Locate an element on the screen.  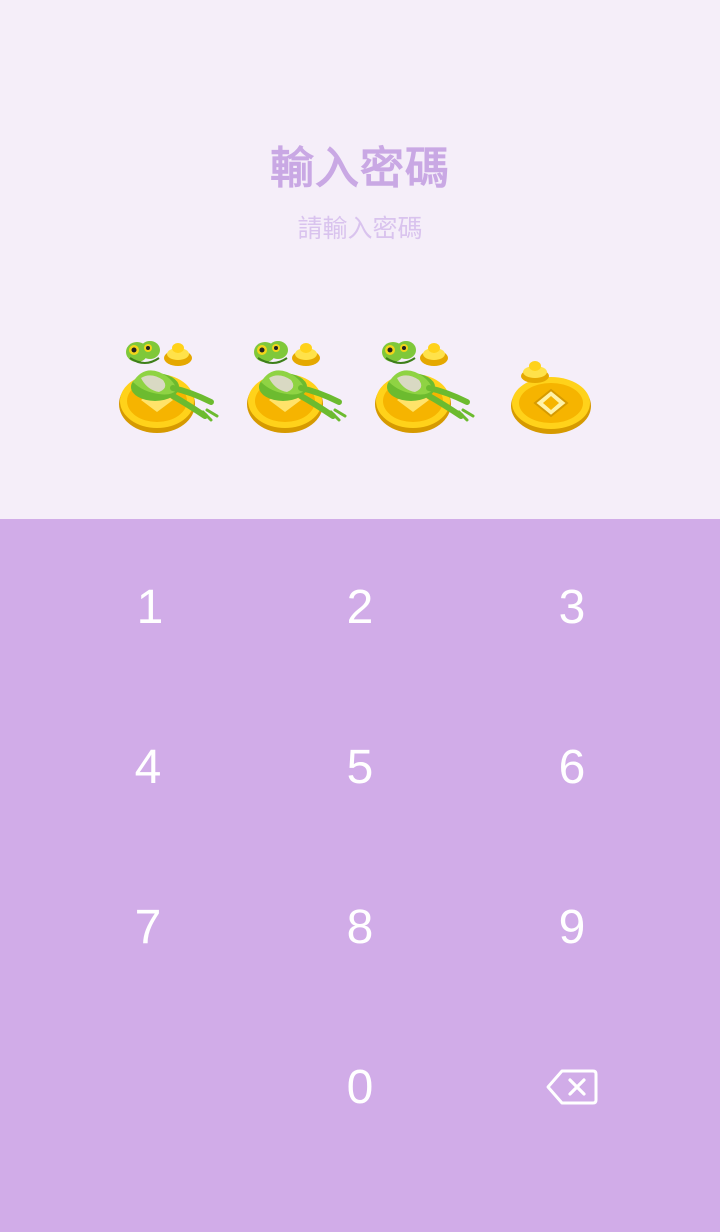
pin-indicator is located at coordinates (360, 390).